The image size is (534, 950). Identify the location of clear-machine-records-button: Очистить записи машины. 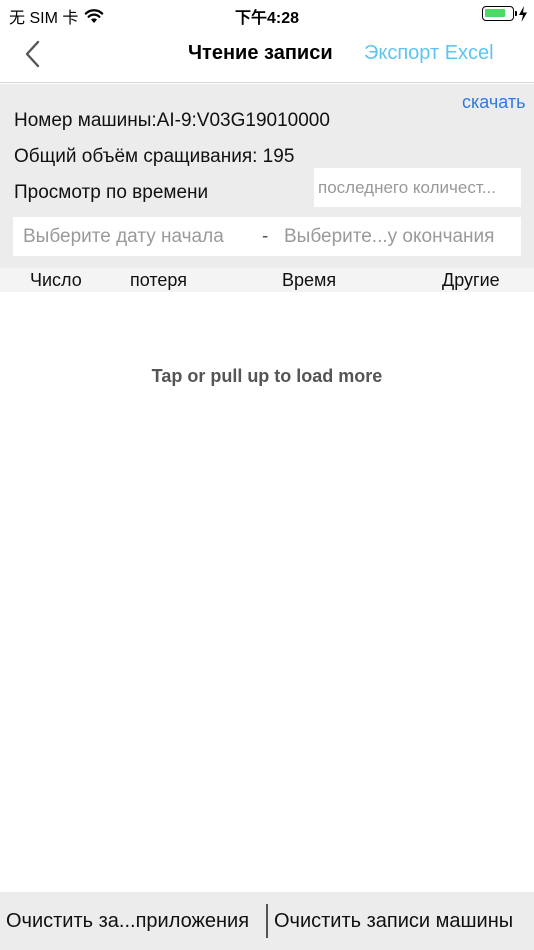
(393, 921).